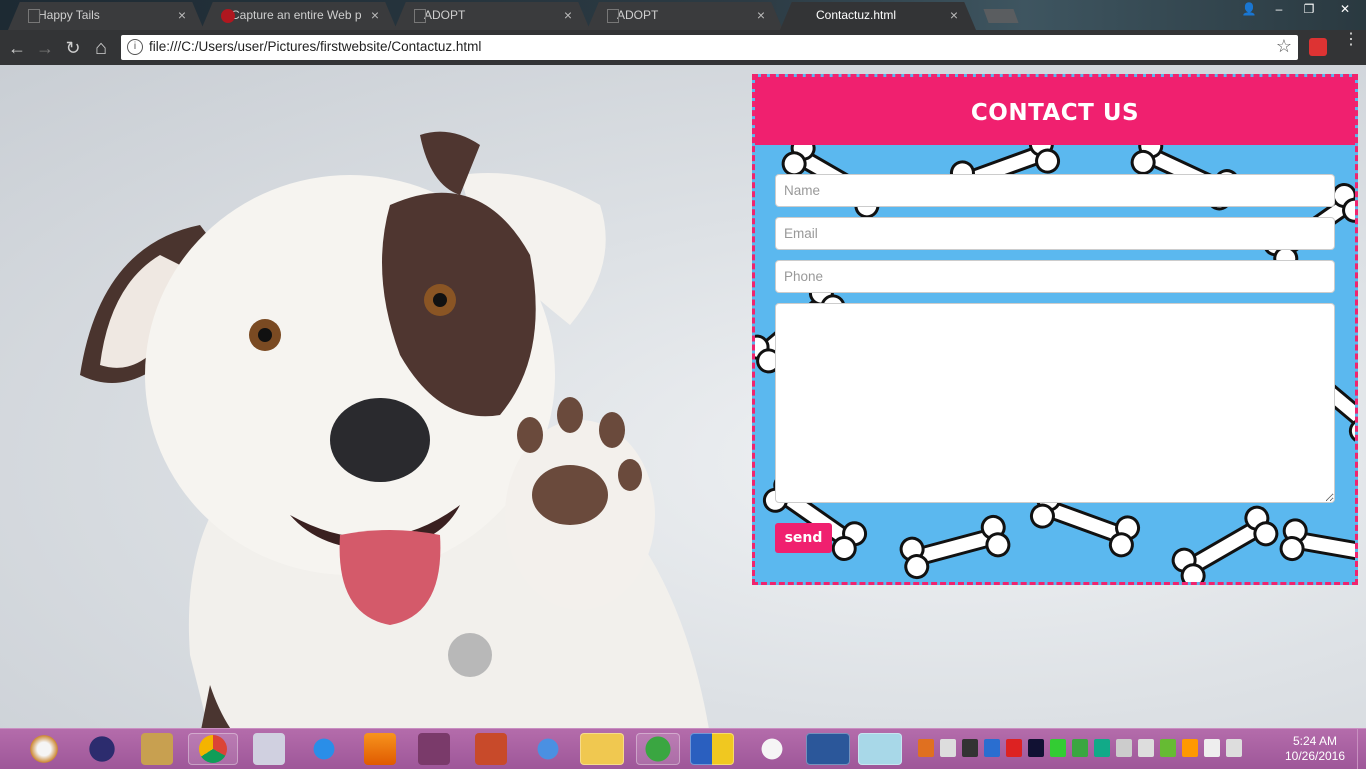  I want to click on clock-app-icon, so click(1190, 748).